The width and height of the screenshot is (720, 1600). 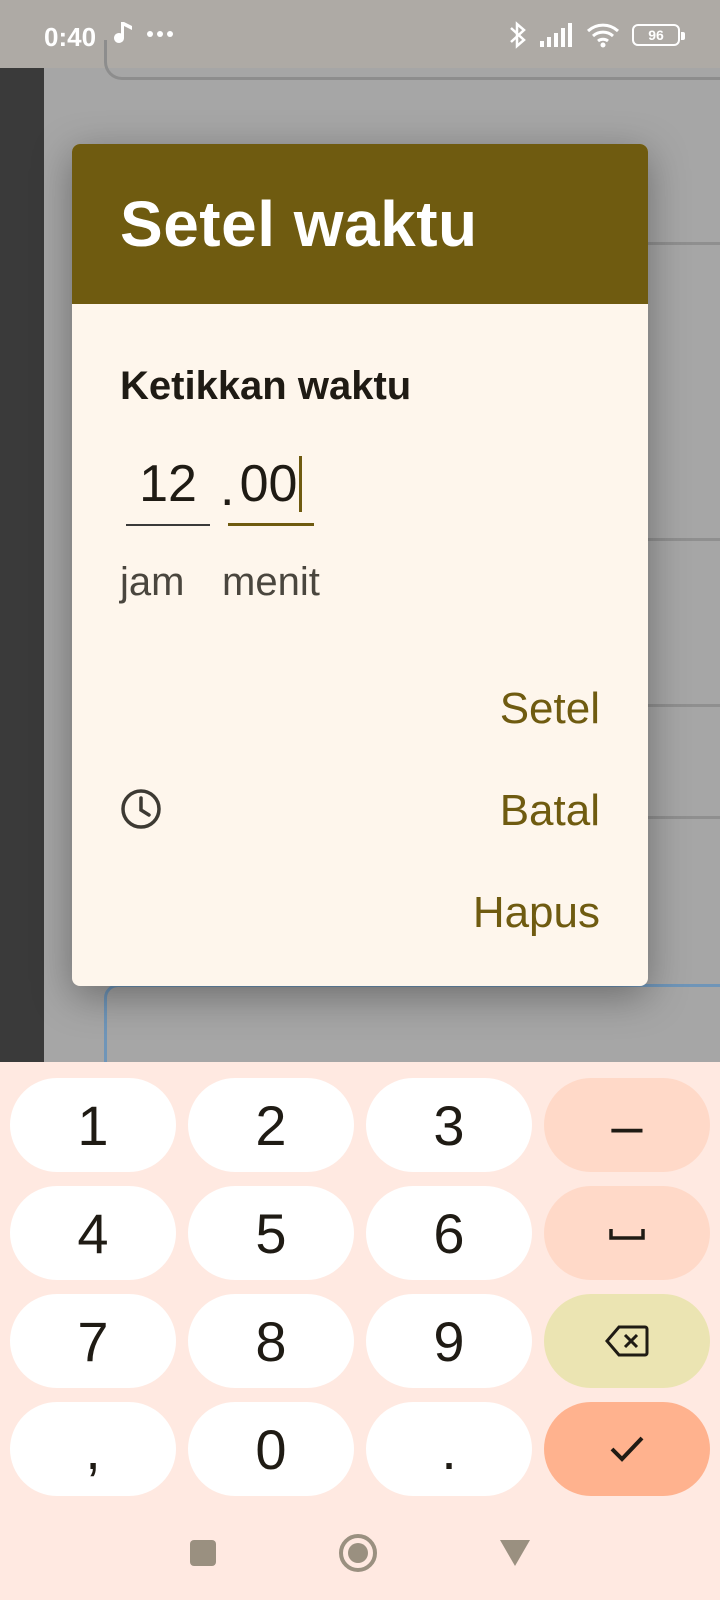 What do you see at coordinates (271, 1125) in the screenshot?
I see `key-2: 2` at bounding box center [271, 1125].